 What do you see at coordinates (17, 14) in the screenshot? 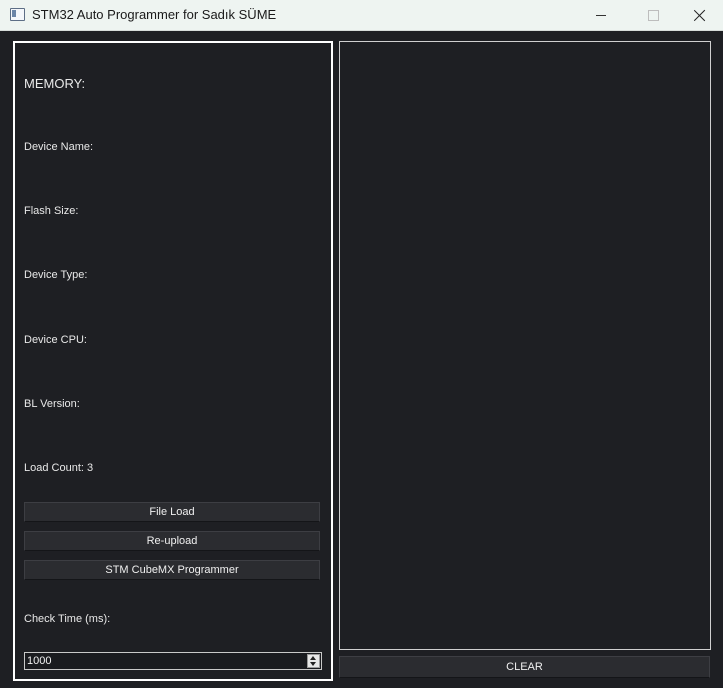
I see `app-window-icon` at bounding box center [17, 14].